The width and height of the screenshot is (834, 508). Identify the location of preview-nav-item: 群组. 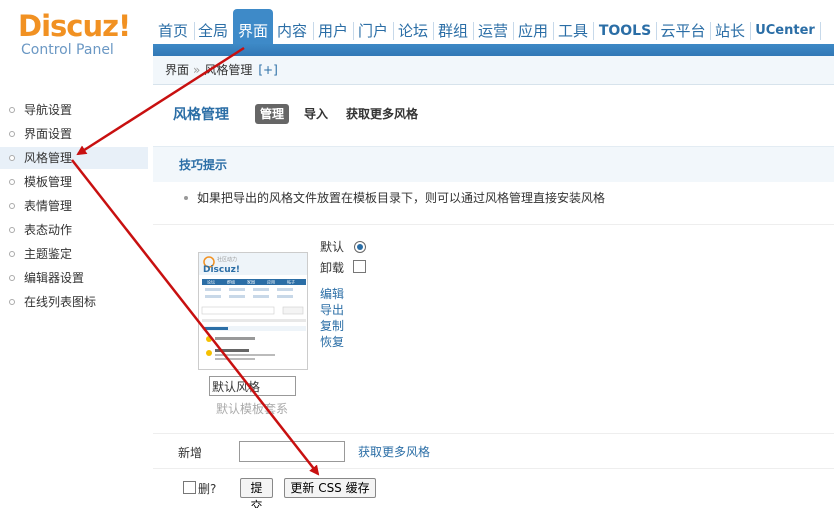
(231, 282).